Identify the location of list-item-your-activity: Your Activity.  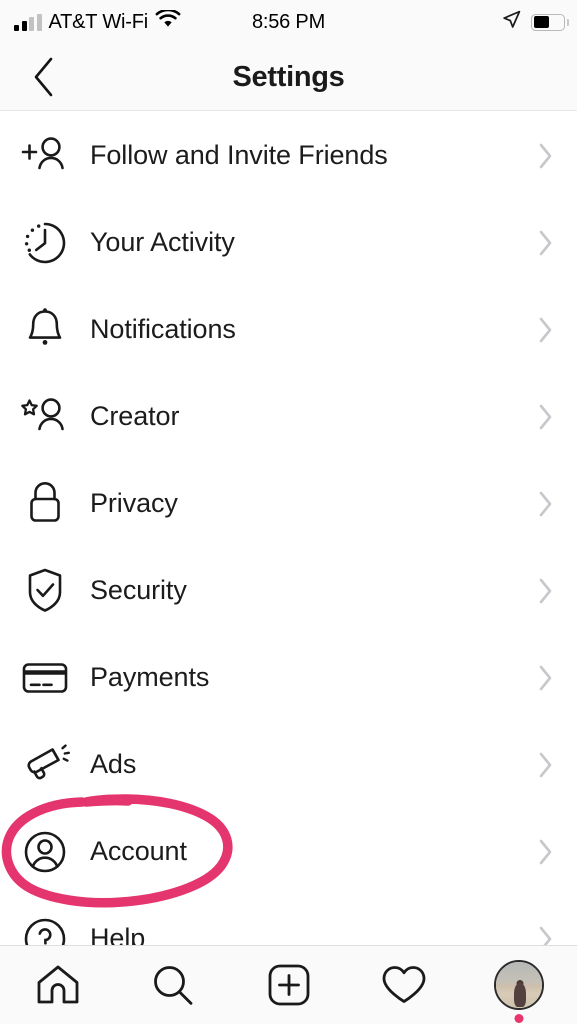
(288, 242).